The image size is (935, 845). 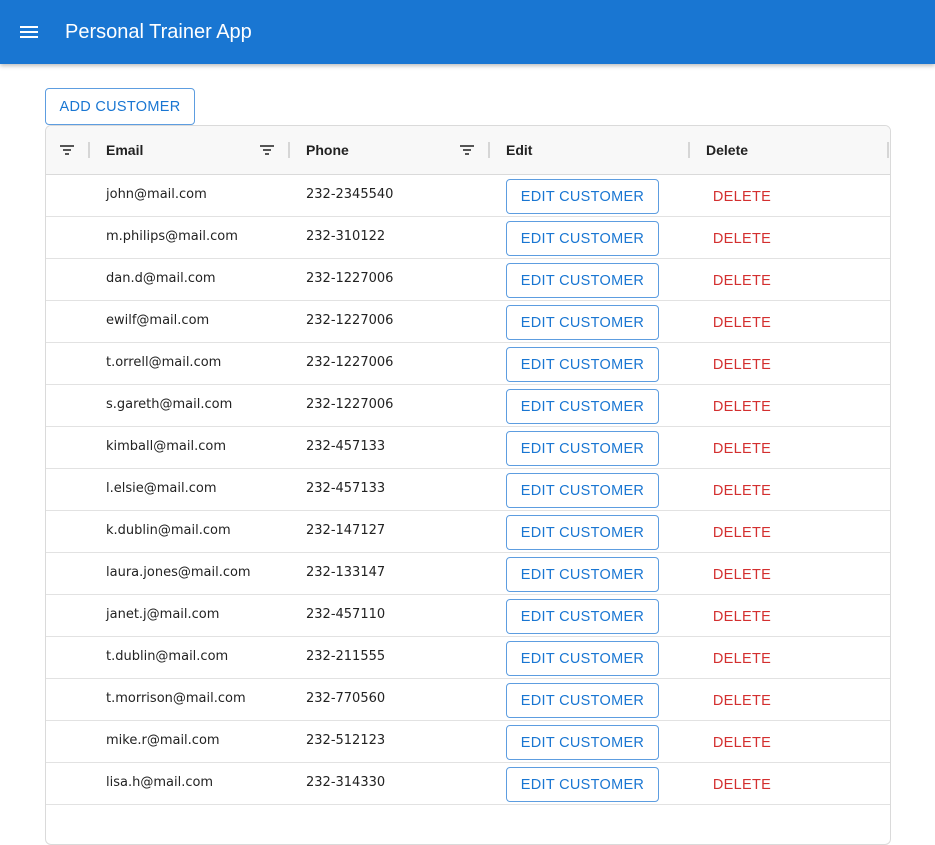 What do you see at coordinates (169, 404) in the screenshot?
I see `email-cell: s.gareth@mail.com` at bounding box center [169, 404].